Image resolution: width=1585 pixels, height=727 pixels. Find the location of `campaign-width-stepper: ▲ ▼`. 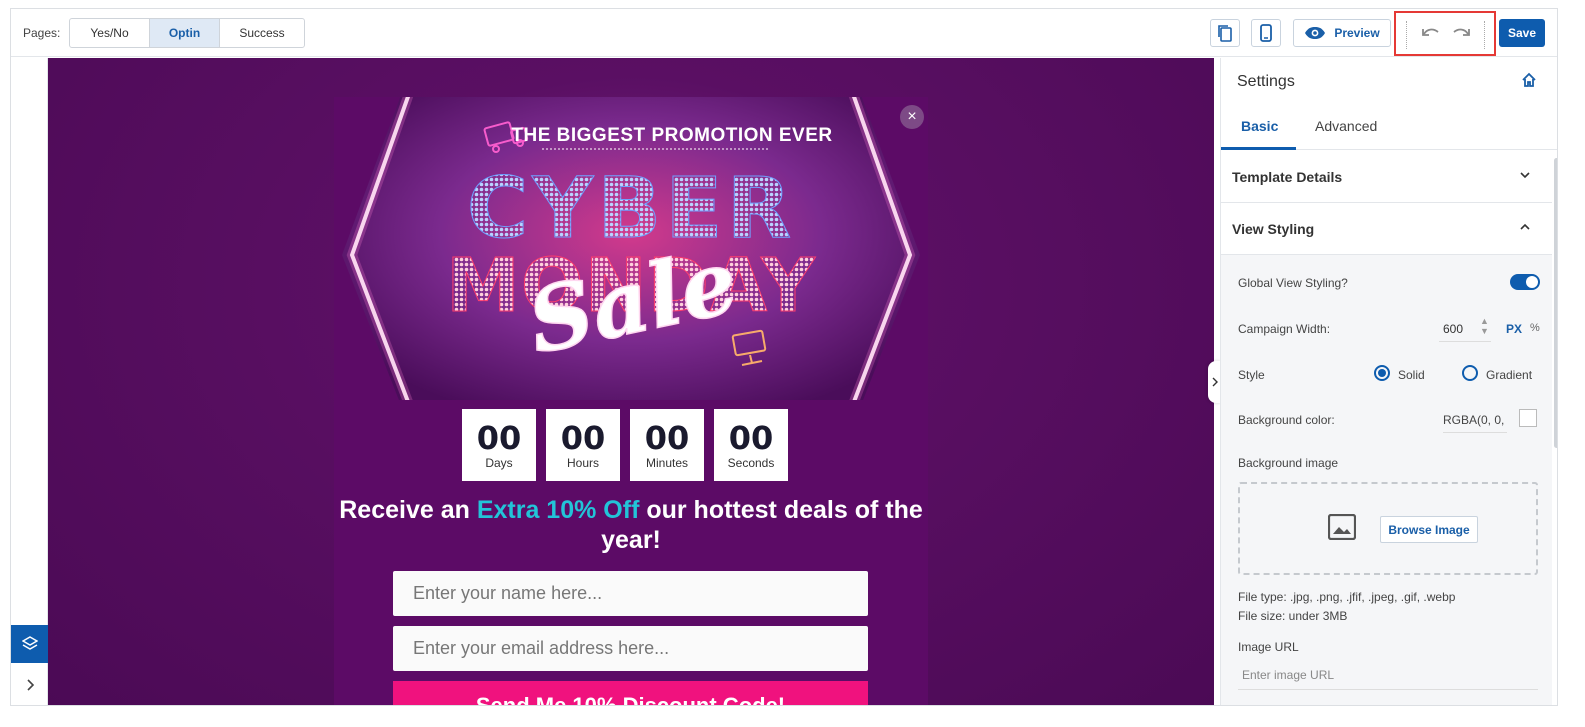

campaign-width-stepper: ▲ ▼ is located at coordinates (1484, 326).